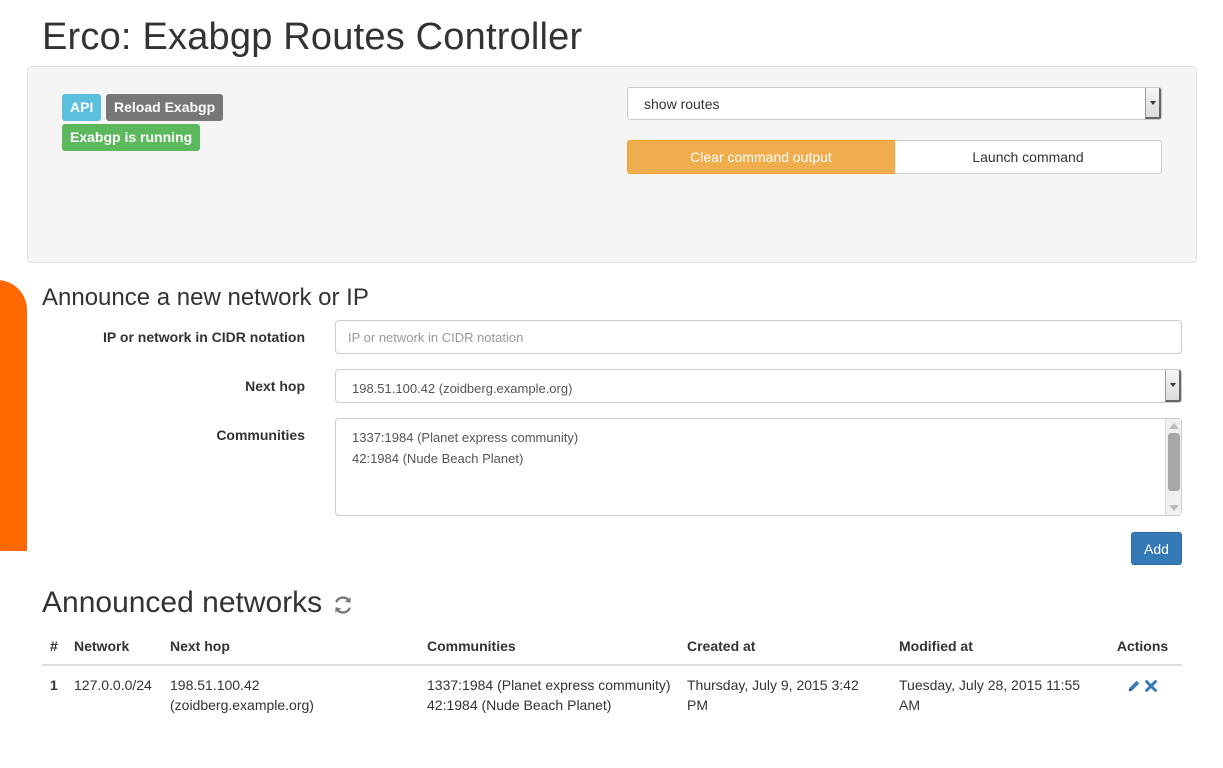 The width and height of the screenshot is (1223, 768). Describe the element at coordinates (997, 647) in the screenshot. I see `column-header-modified-at: Modified at` at that location.